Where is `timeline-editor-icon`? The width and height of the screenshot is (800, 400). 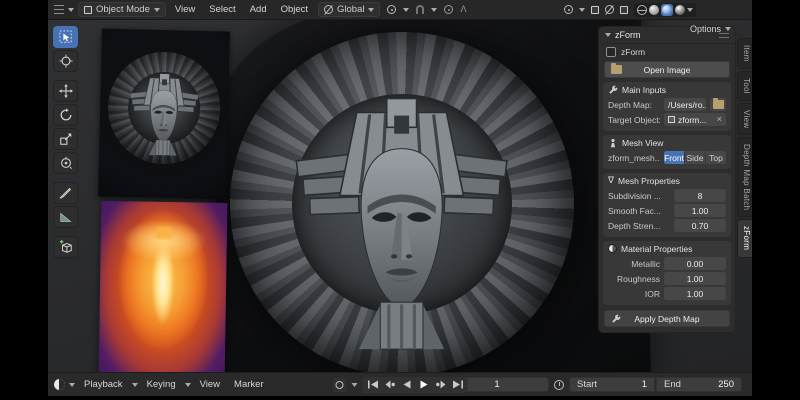 timeline-editor-icon is located at coordinates (59, 384).